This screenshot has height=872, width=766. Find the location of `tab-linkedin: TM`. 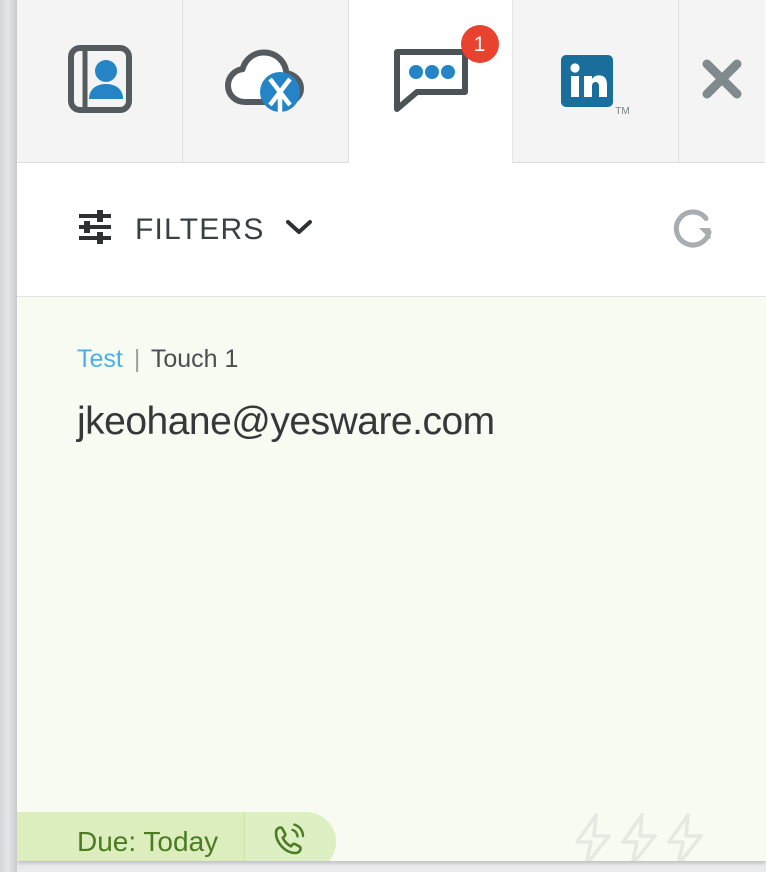

tab-linkedin: TM is located at coordinates (596, 81).